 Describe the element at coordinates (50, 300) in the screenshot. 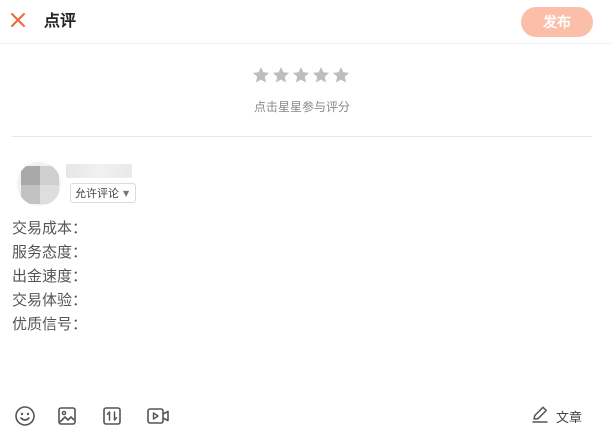

I see `template-line: 交易体验：` at that location.